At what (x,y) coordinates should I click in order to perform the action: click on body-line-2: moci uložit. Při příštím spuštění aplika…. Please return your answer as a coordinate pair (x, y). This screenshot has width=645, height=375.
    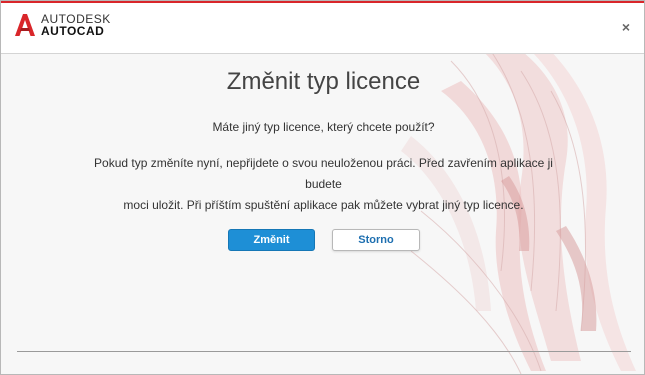
    Looking at the image, I should click on (323, 205).